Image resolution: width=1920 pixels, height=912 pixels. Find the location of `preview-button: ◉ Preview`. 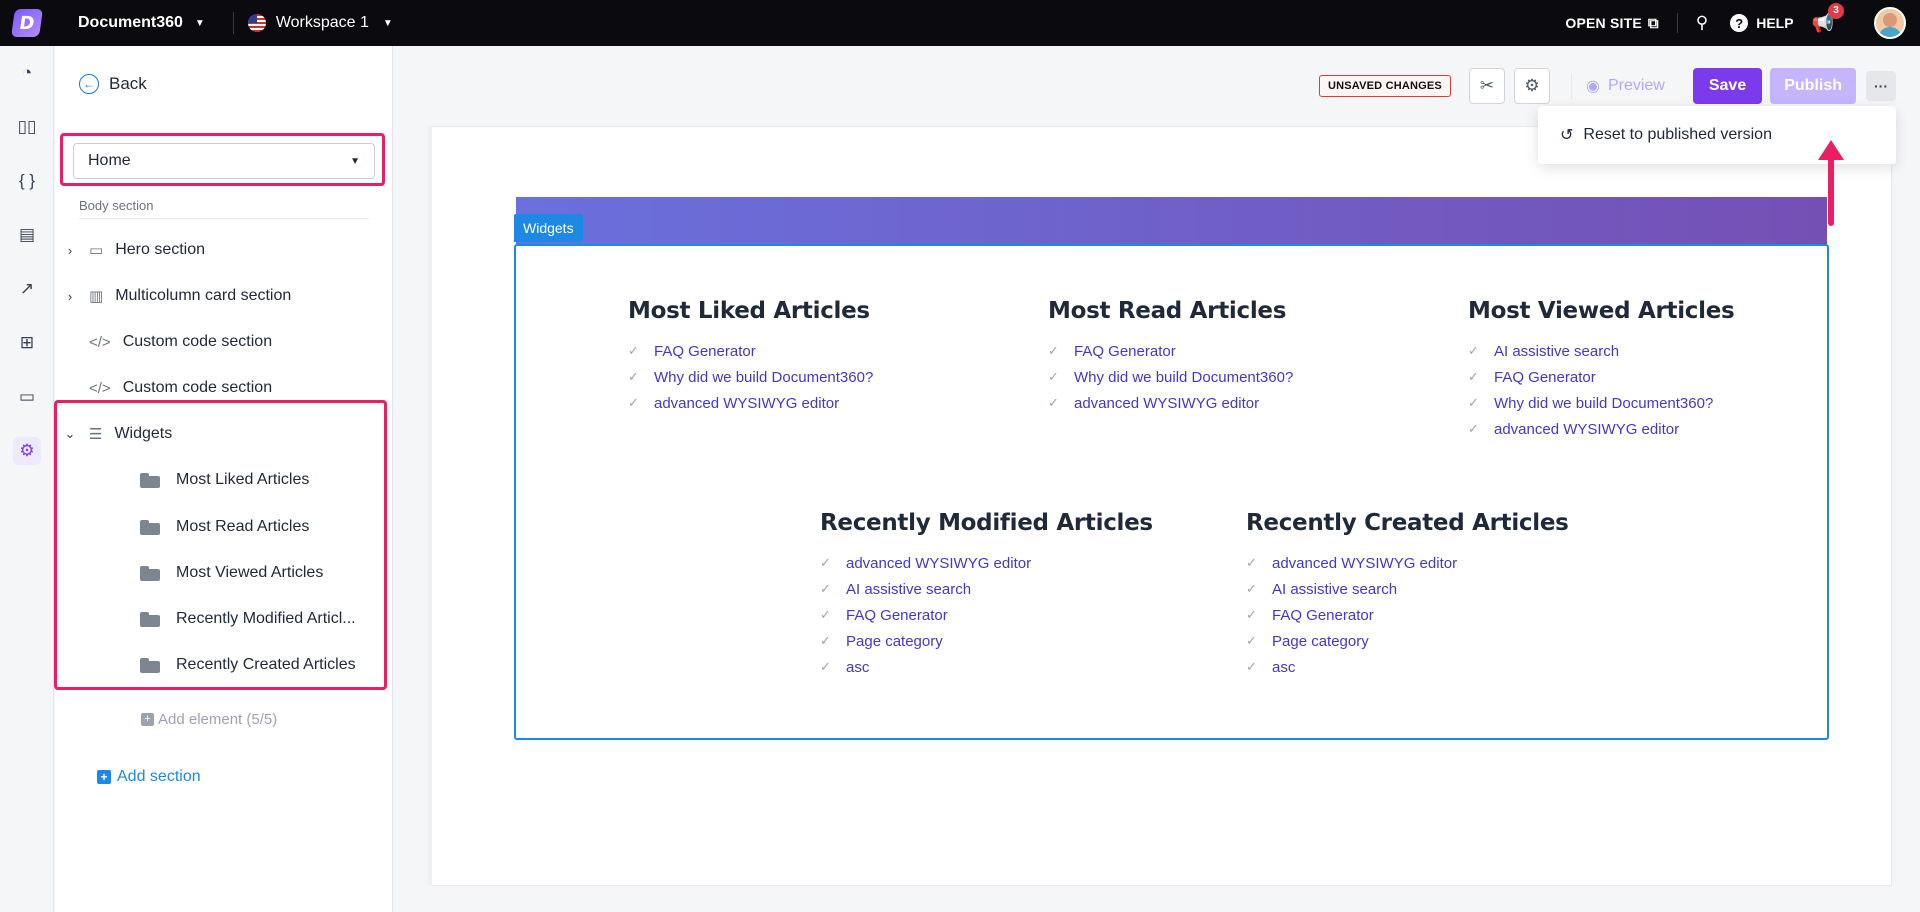

preview-button: ◉ Preview is located at coordinates (1625, 86).